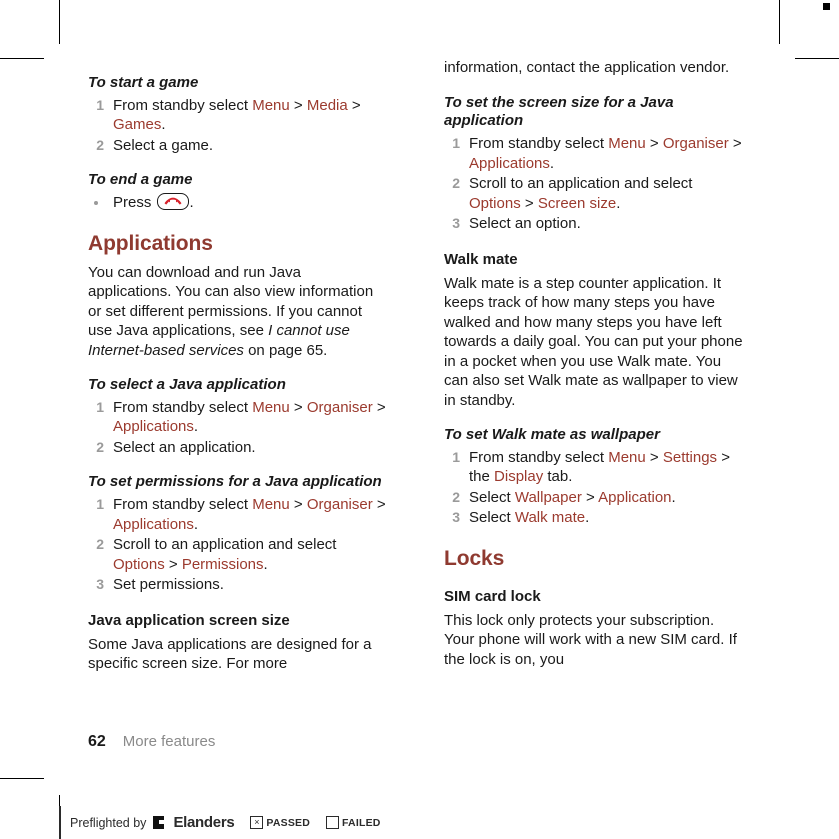 The height and width of the screenshot is (839, 839). What do you see at coordinates (594, 224) in the screenshot?
I see `list-item: 3 Select an option.` at bounding box center [594, 224].